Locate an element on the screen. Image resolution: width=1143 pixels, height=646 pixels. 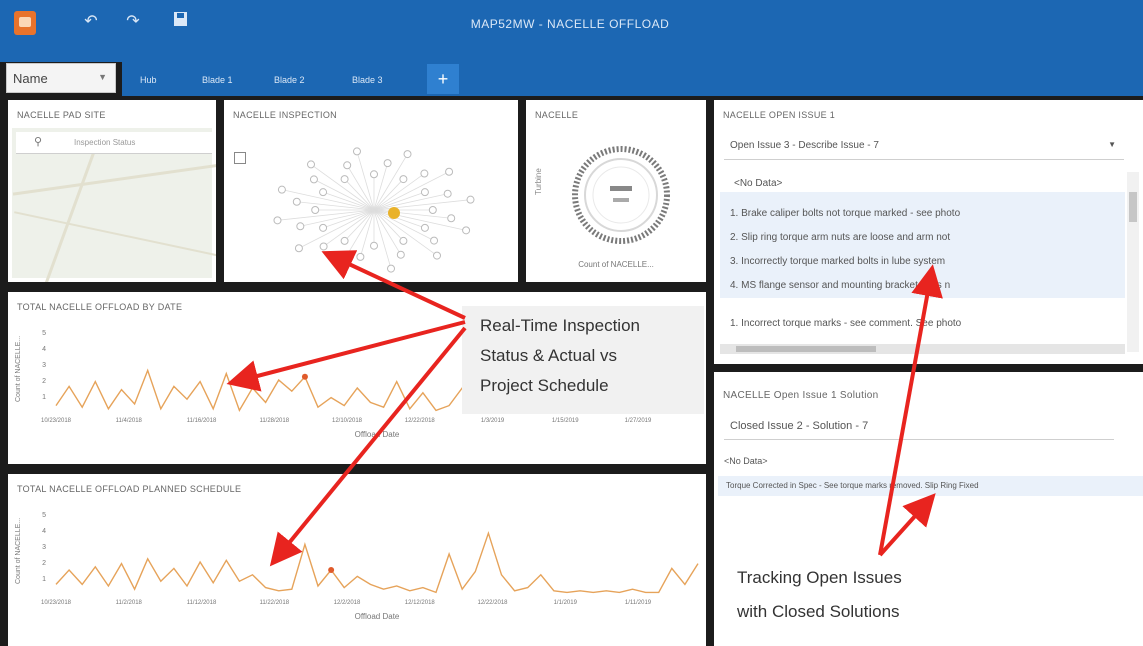
callout-line: Status & Actual vs is located at coordinates (549, 355).